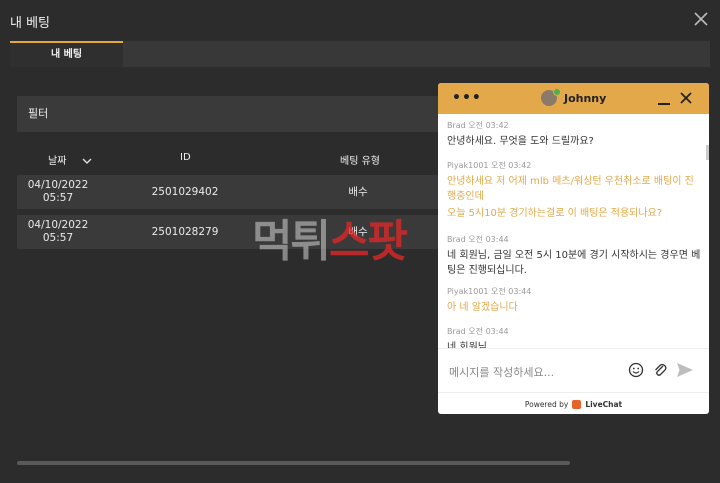 The width and height of the screenshot is (720, 483). What do you see at coordinates (185, 157) in the screenshot?
I see `column-header-id: ID` at bounding box center [185, 157].